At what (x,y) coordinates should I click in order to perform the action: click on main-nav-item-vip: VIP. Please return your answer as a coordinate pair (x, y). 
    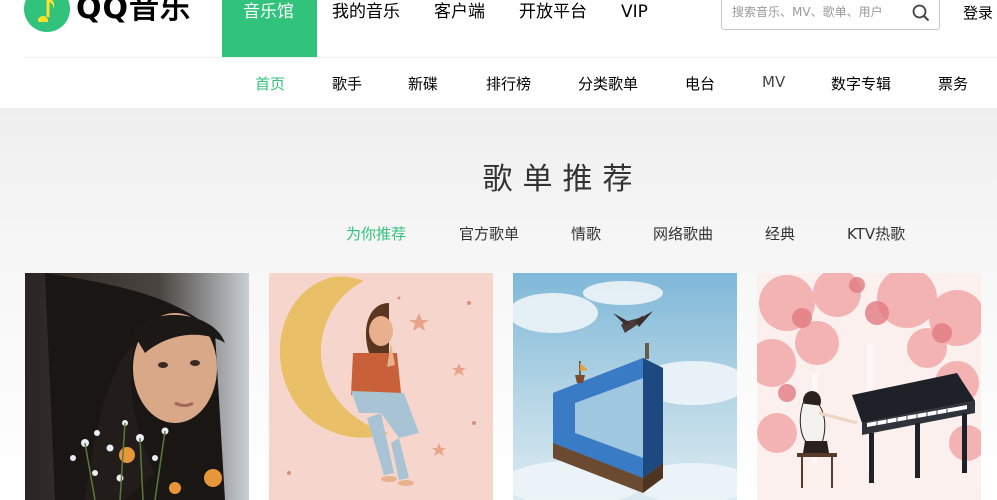
    Looking at the image, I should click on (636, 28).